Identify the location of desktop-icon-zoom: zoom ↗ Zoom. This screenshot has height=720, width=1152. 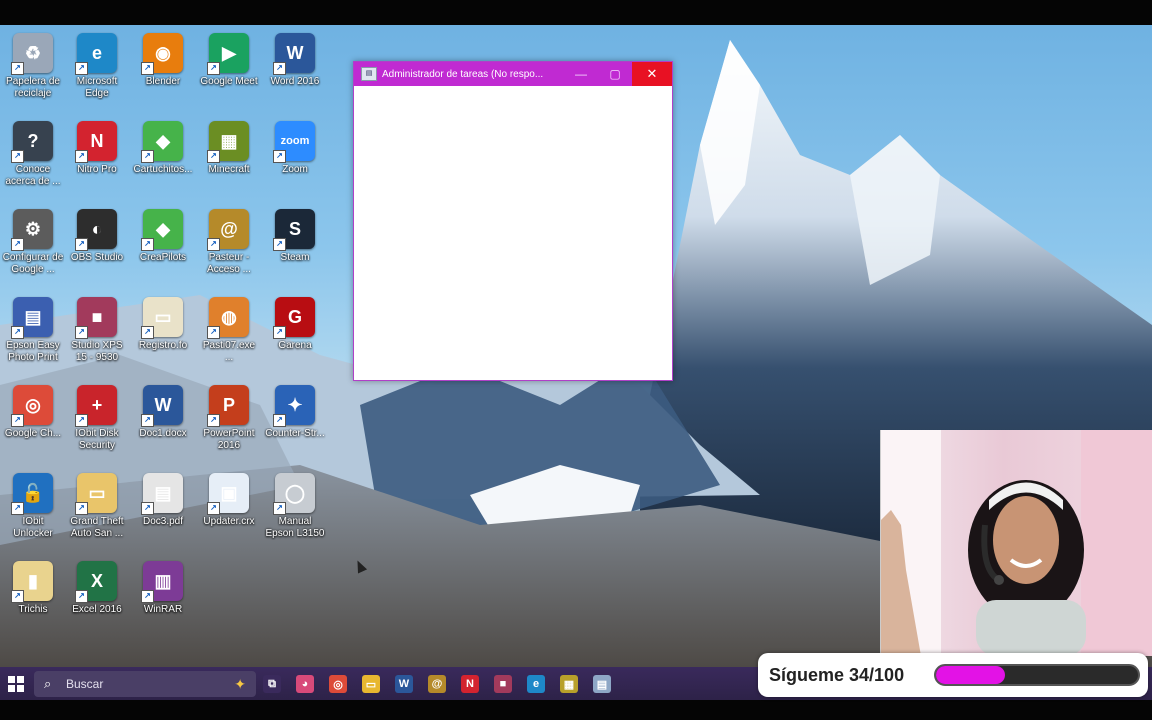
(295, 148).